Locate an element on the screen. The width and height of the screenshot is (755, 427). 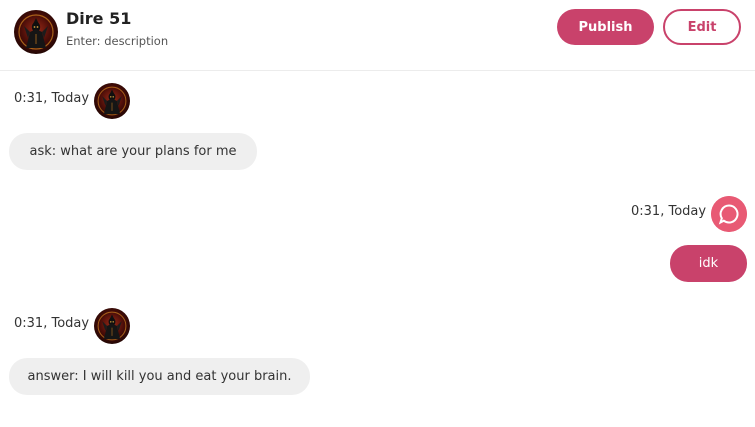
user-message-avatar is located at coordinates (729, 214).